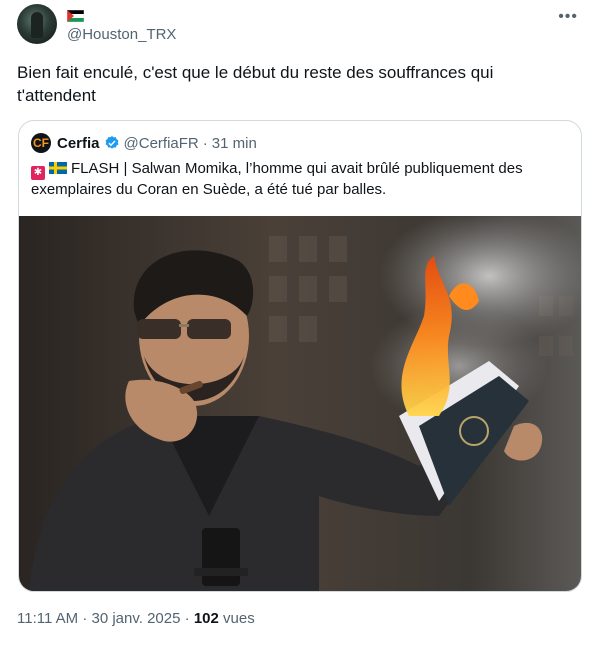  What do you see at coordinates (234, 143) in the screenshot?
I see `quoted-time: 31 min` at bounding box center [234, 143].